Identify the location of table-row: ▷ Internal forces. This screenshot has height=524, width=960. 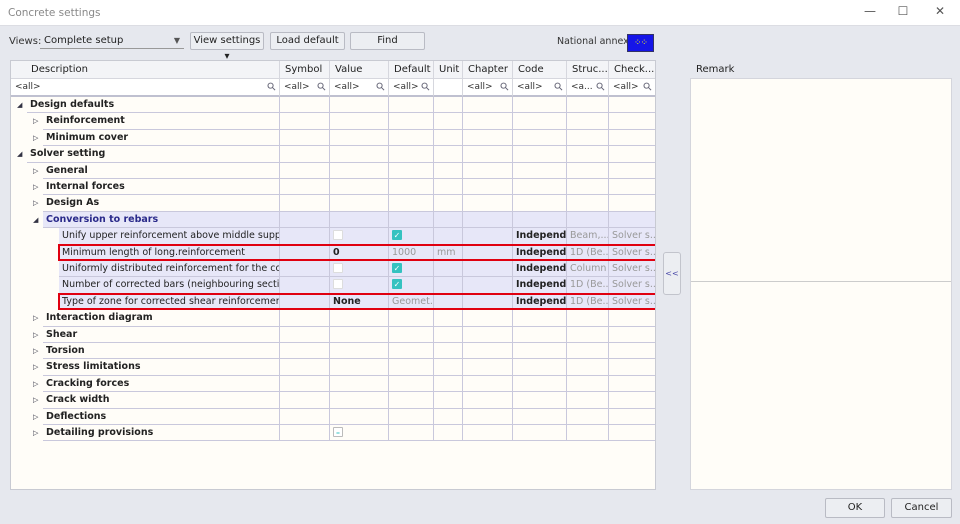
(333, 187).